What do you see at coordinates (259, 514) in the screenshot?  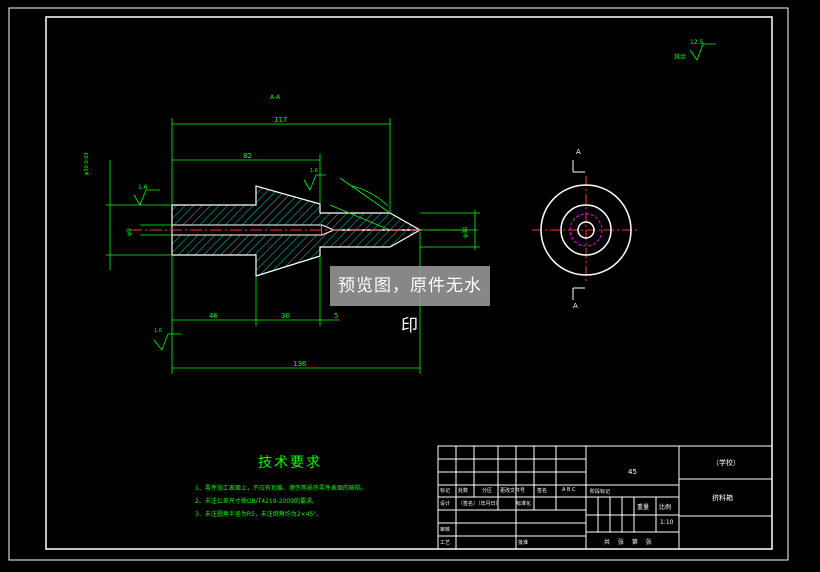 I see `tech-requirement-3: 3、未注圆角半径为R5，未注倒角均为2×45°。` at bounding box center [259, 514].